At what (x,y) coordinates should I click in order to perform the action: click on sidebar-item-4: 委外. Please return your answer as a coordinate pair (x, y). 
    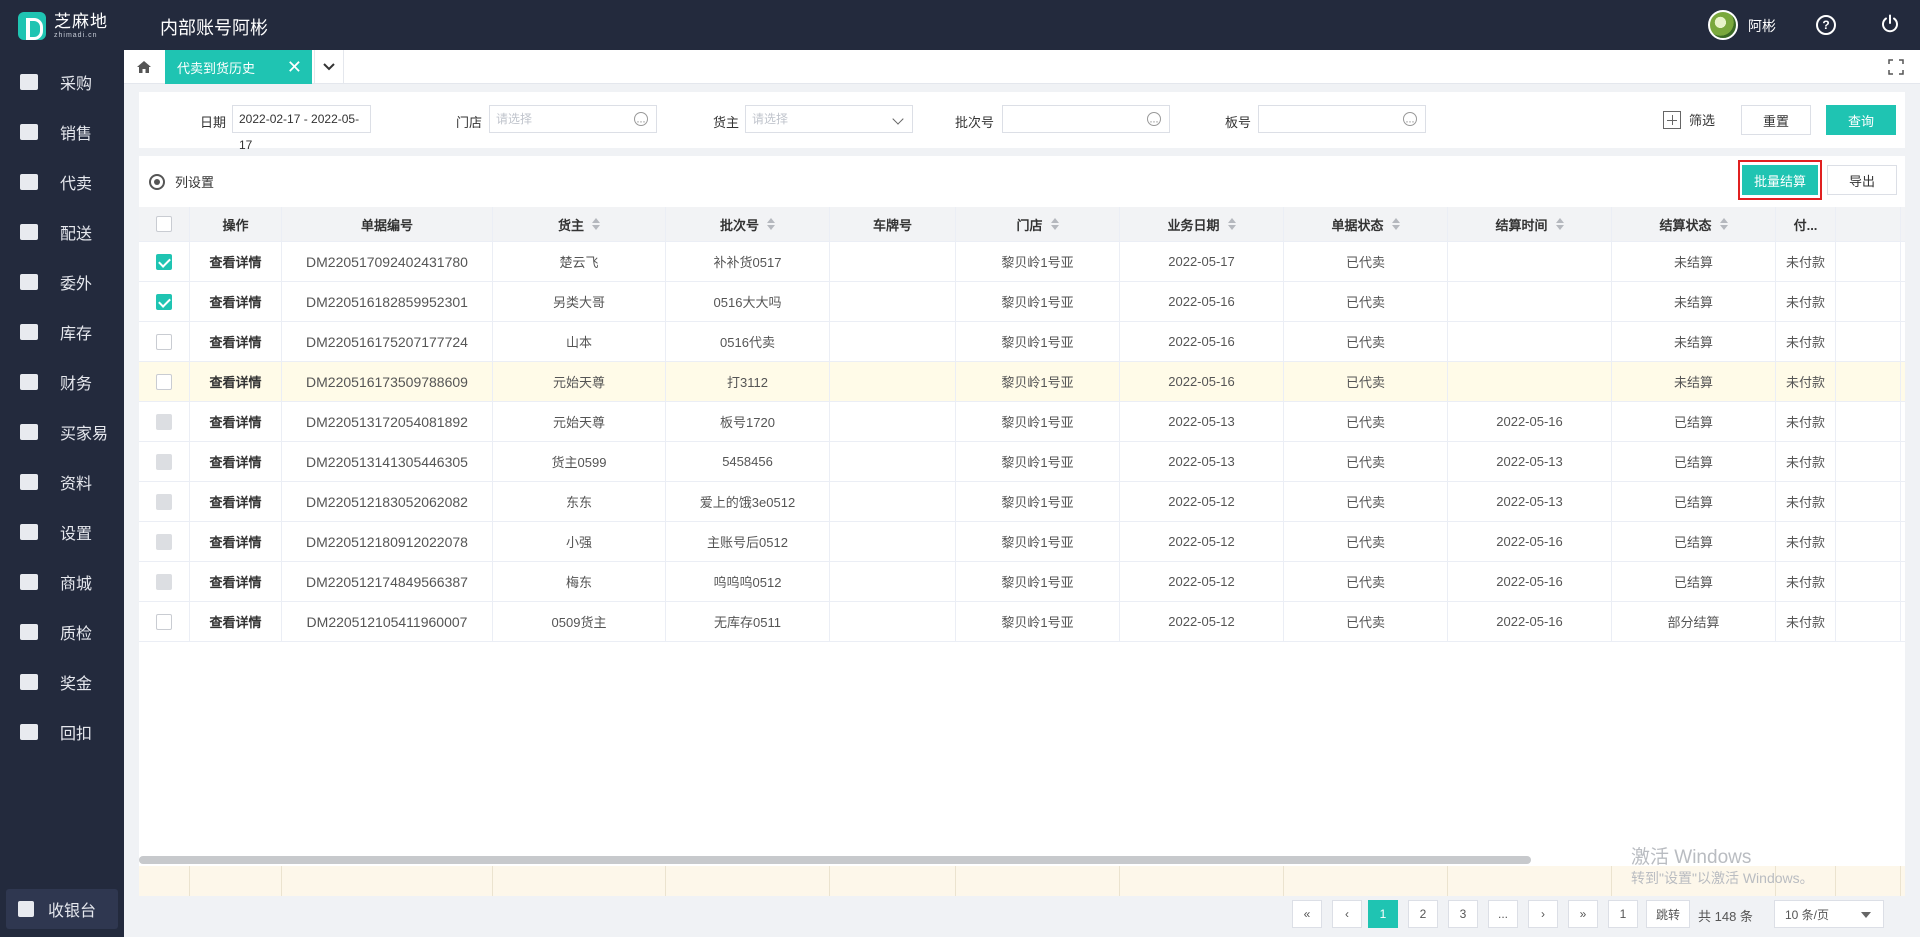
    Looking at the image, I should click on (62, 282).